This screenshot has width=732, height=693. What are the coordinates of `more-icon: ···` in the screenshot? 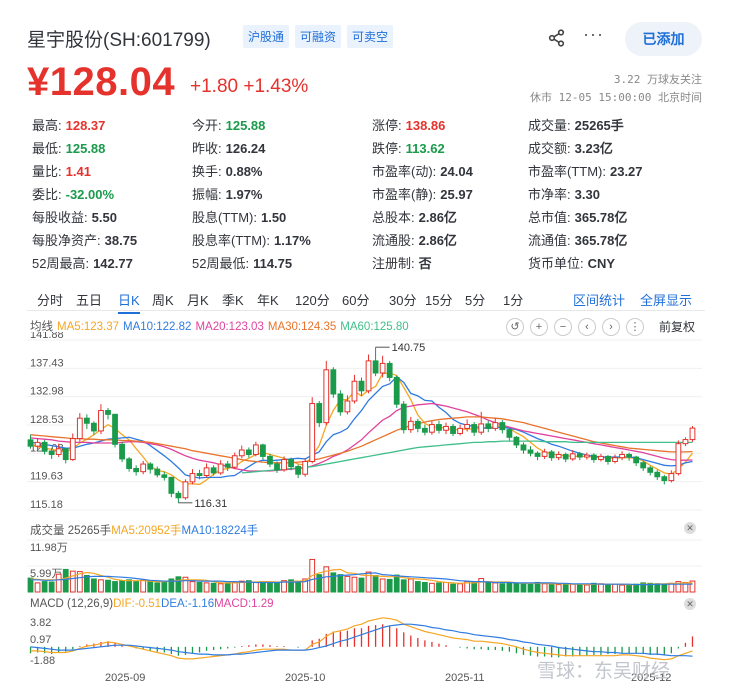 It's located at (593, 34).